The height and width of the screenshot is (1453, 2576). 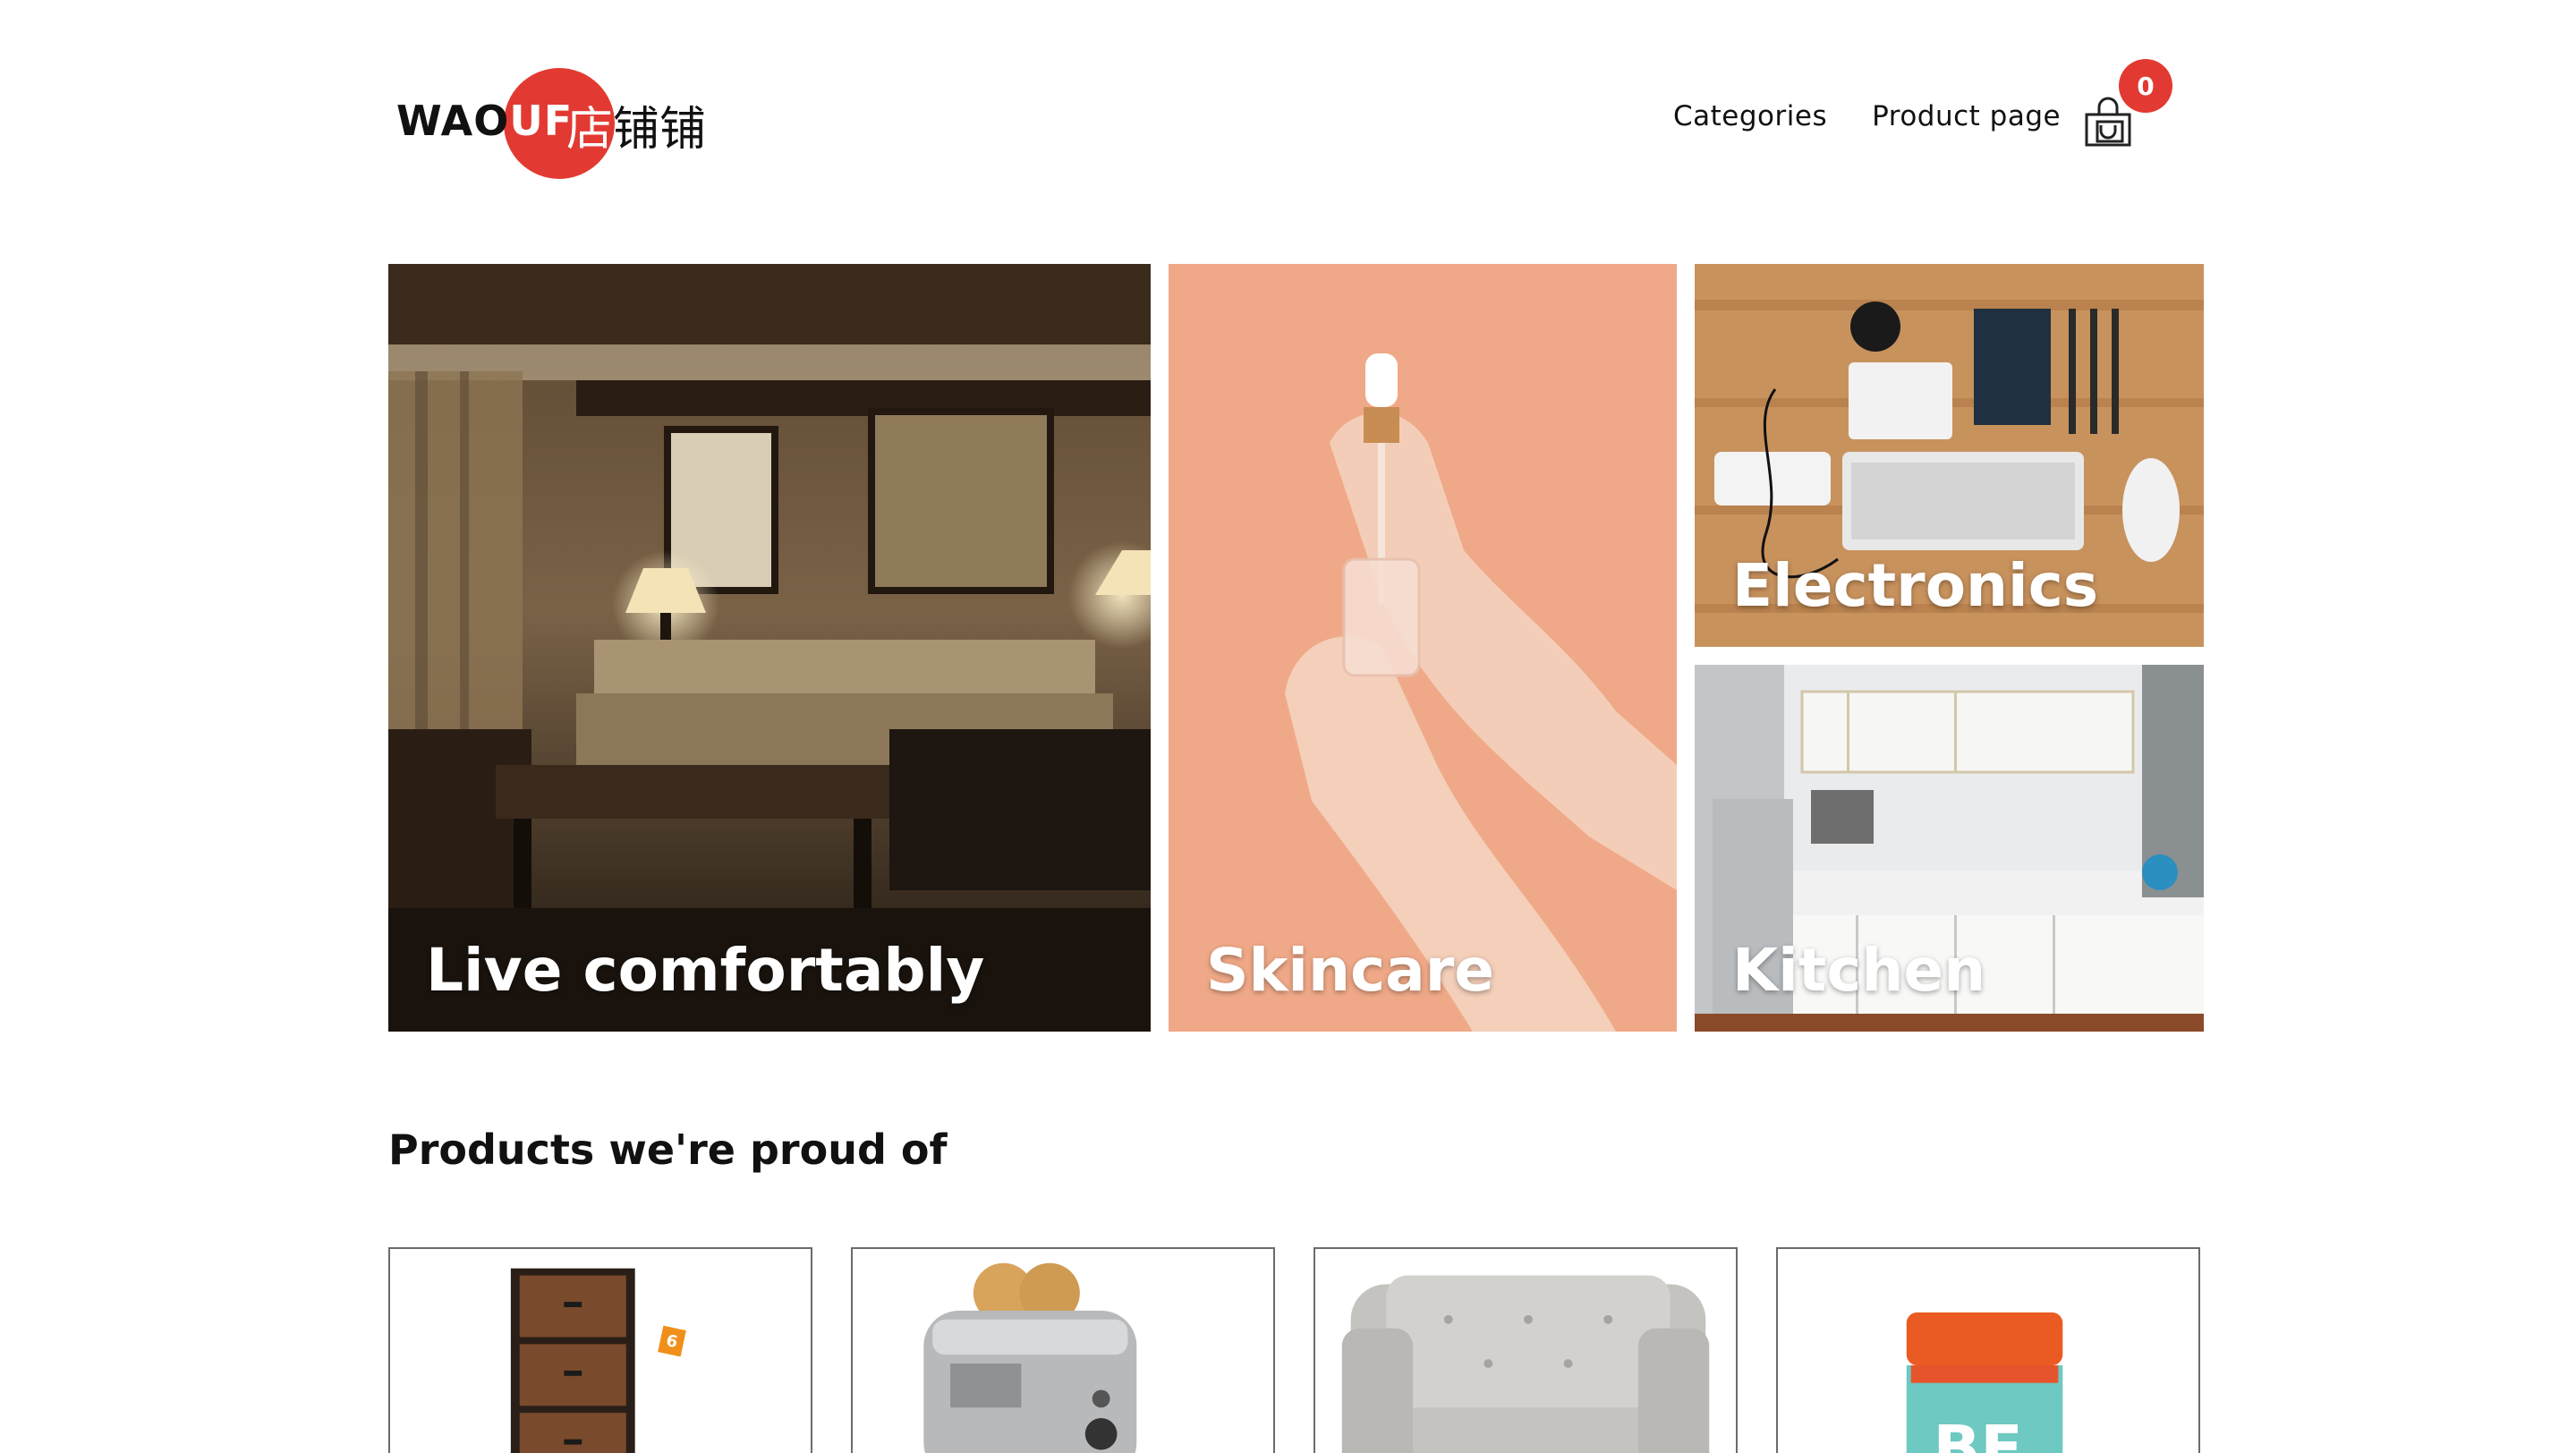 I want to click on hero-tile-label: Kitchen, so click(x=1859, y=970).